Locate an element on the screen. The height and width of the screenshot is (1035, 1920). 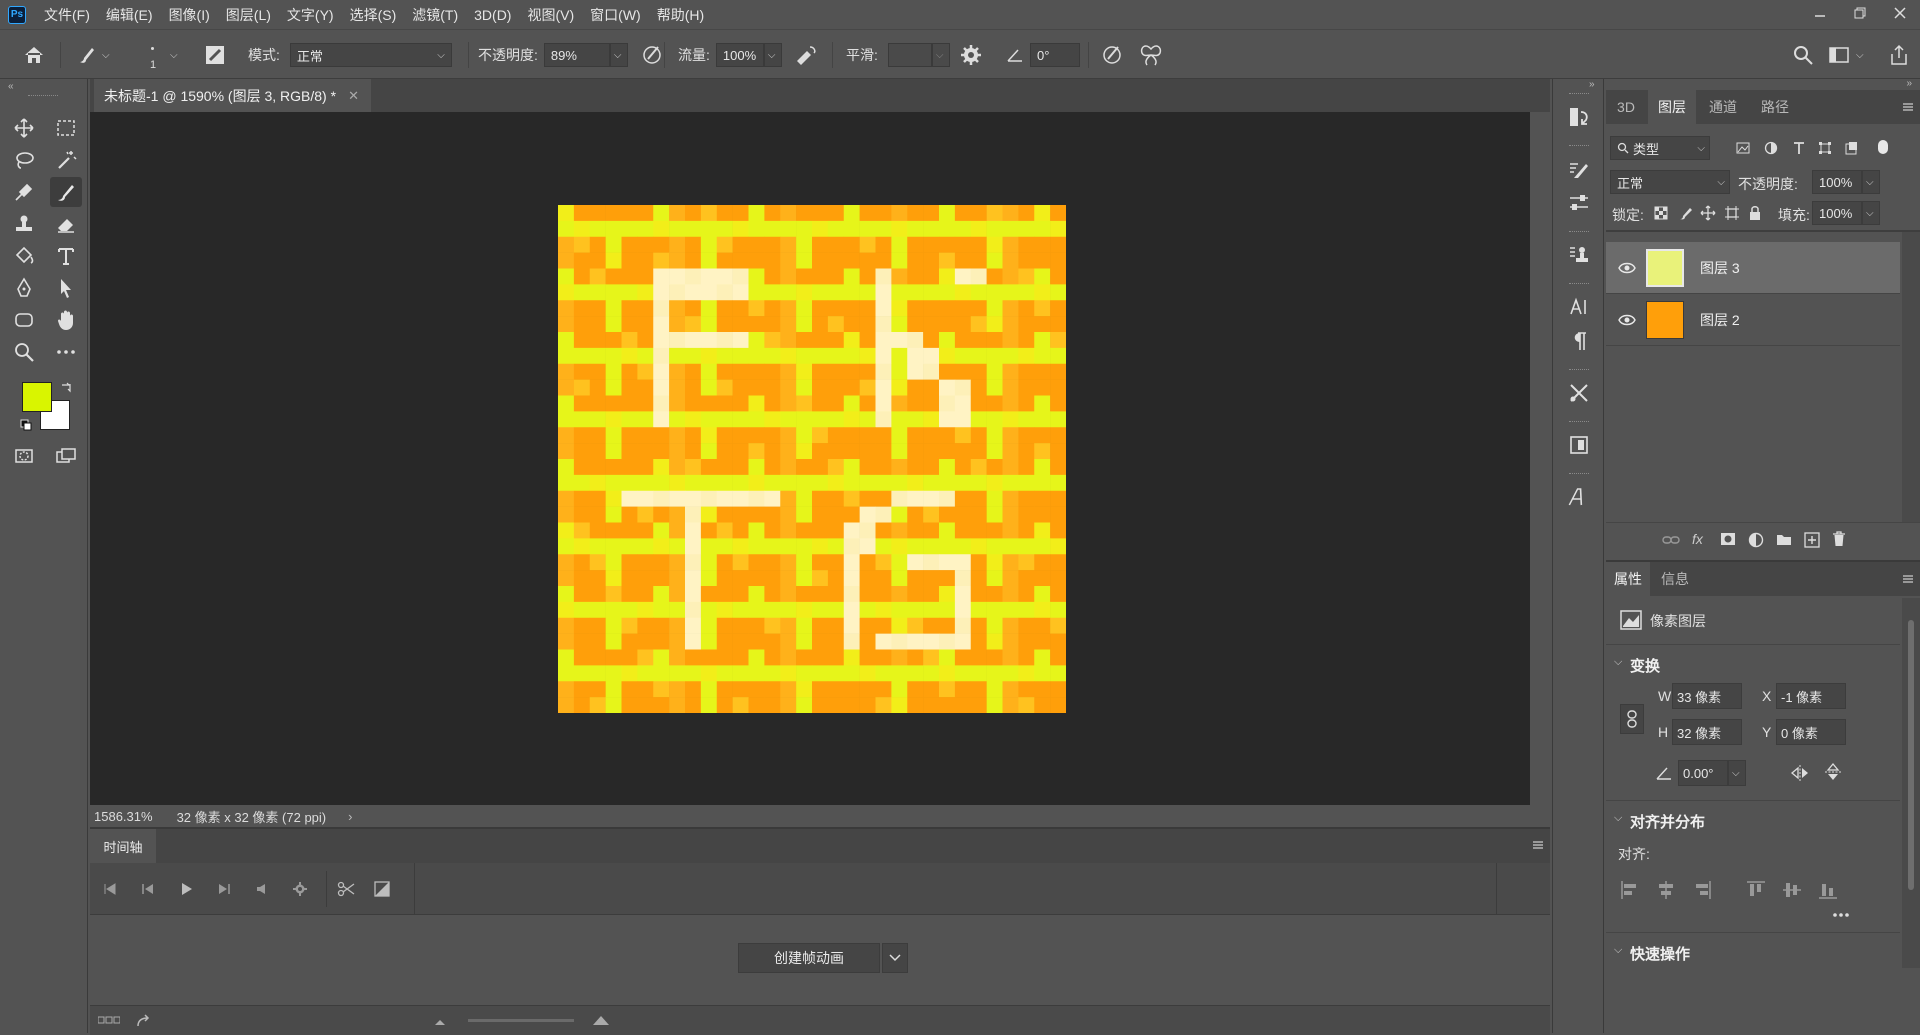
more-tools-button is located at coordinates (66, 352).